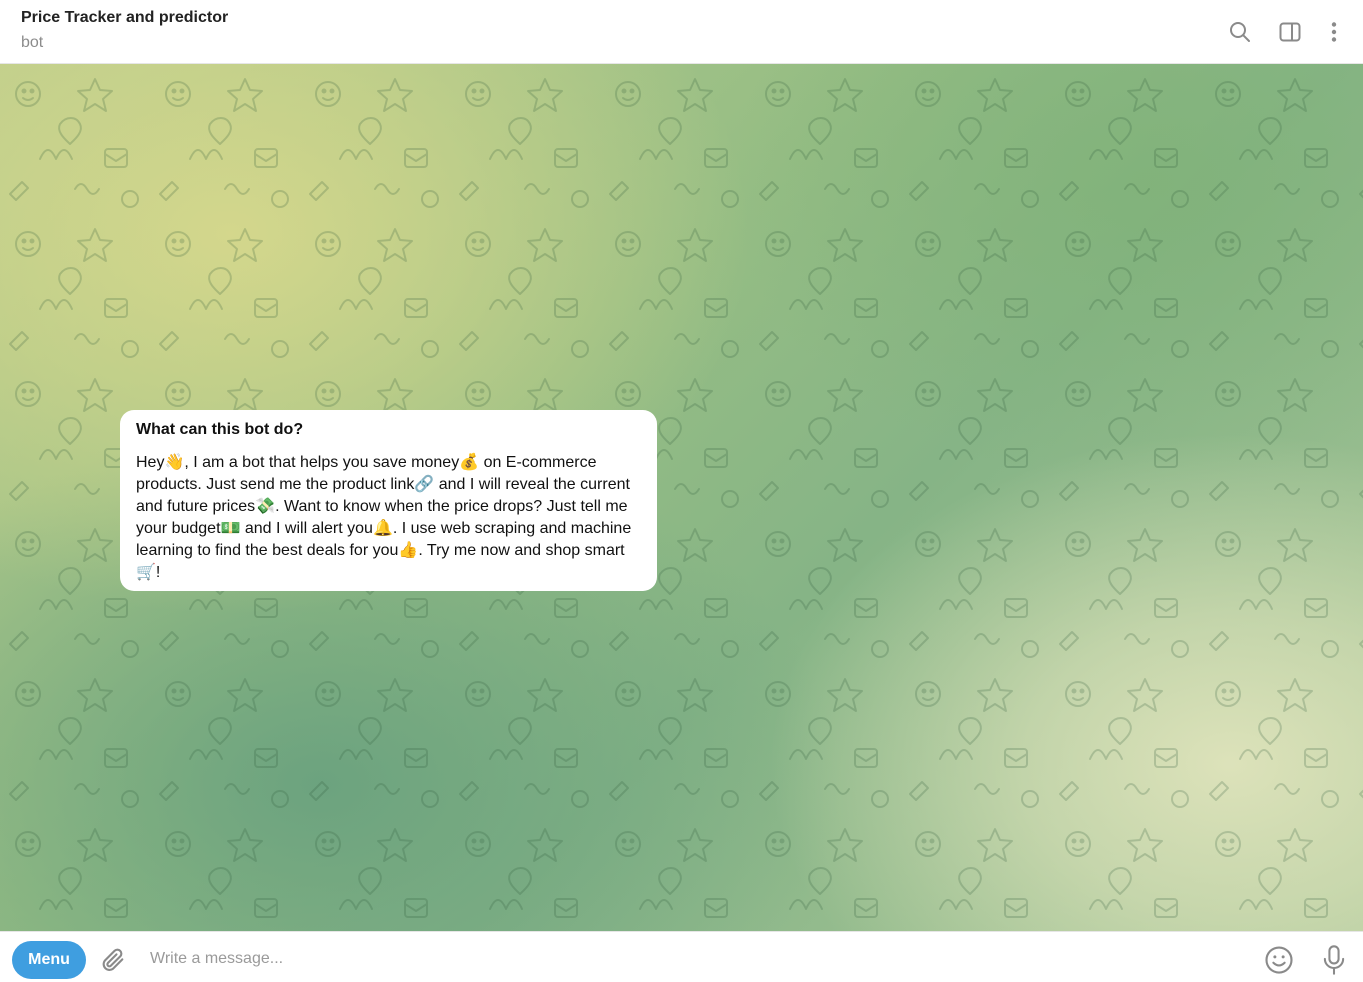 The width and height of the screenshot is (1363, 982). Describe the element at coordinates (49, 960) in the screenshot. I see `menu-button: Menu` at that location.